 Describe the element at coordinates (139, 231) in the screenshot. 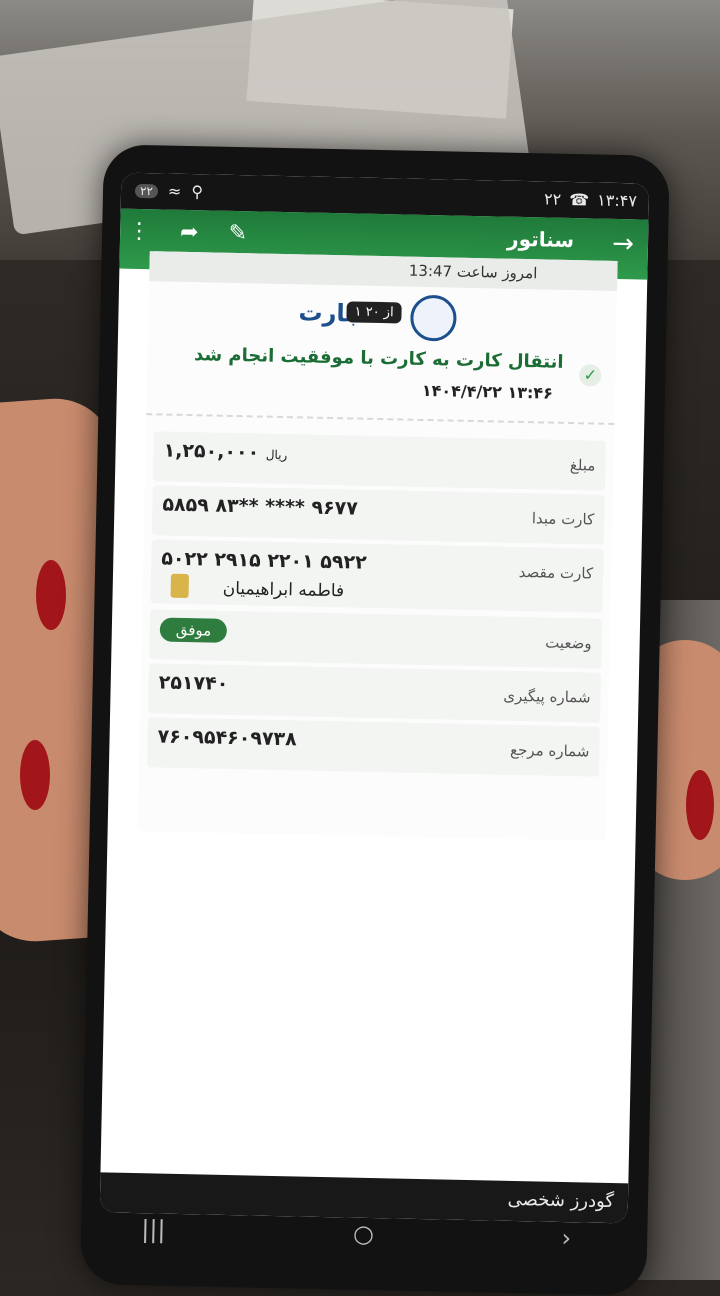

I see `more-vert-icon: ⋮` at that location.